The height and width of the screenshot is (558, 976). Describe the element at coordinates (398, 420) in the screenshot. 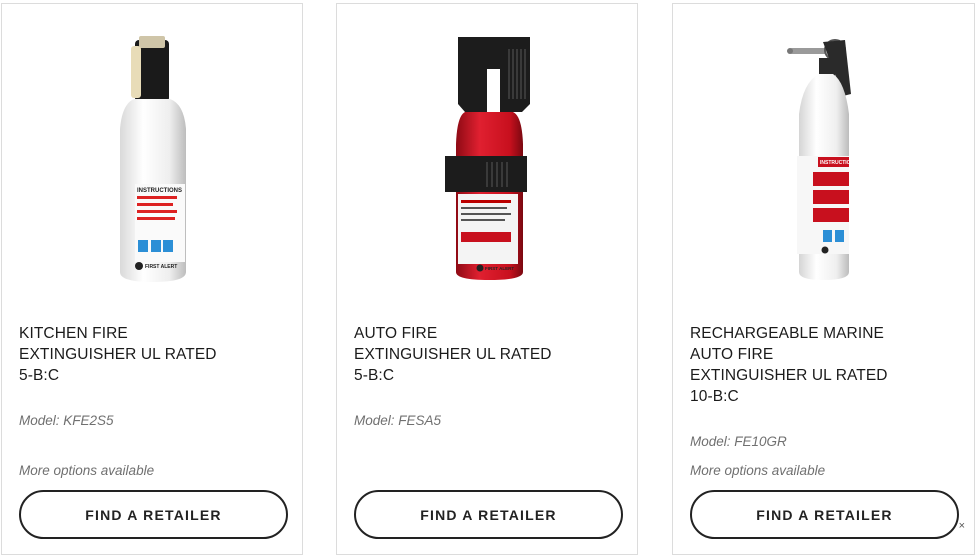

I see `product-model: Model: FESA5` at that location.